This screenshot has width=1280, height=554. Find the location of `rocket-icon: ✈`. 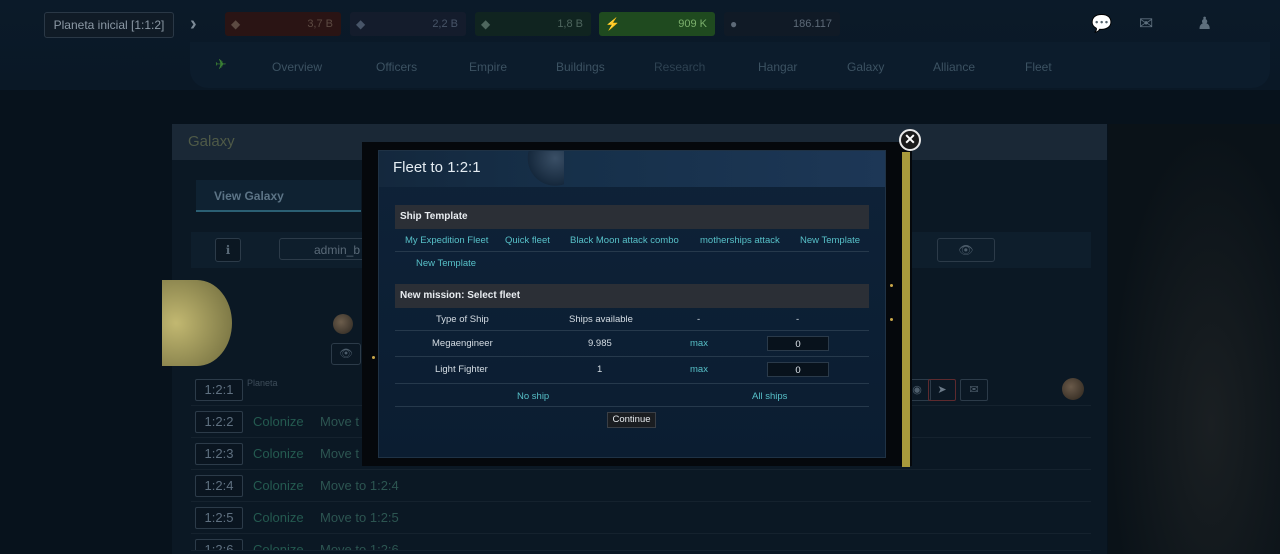

rocket-icon: ✈ is located at coordinates (221, 64).